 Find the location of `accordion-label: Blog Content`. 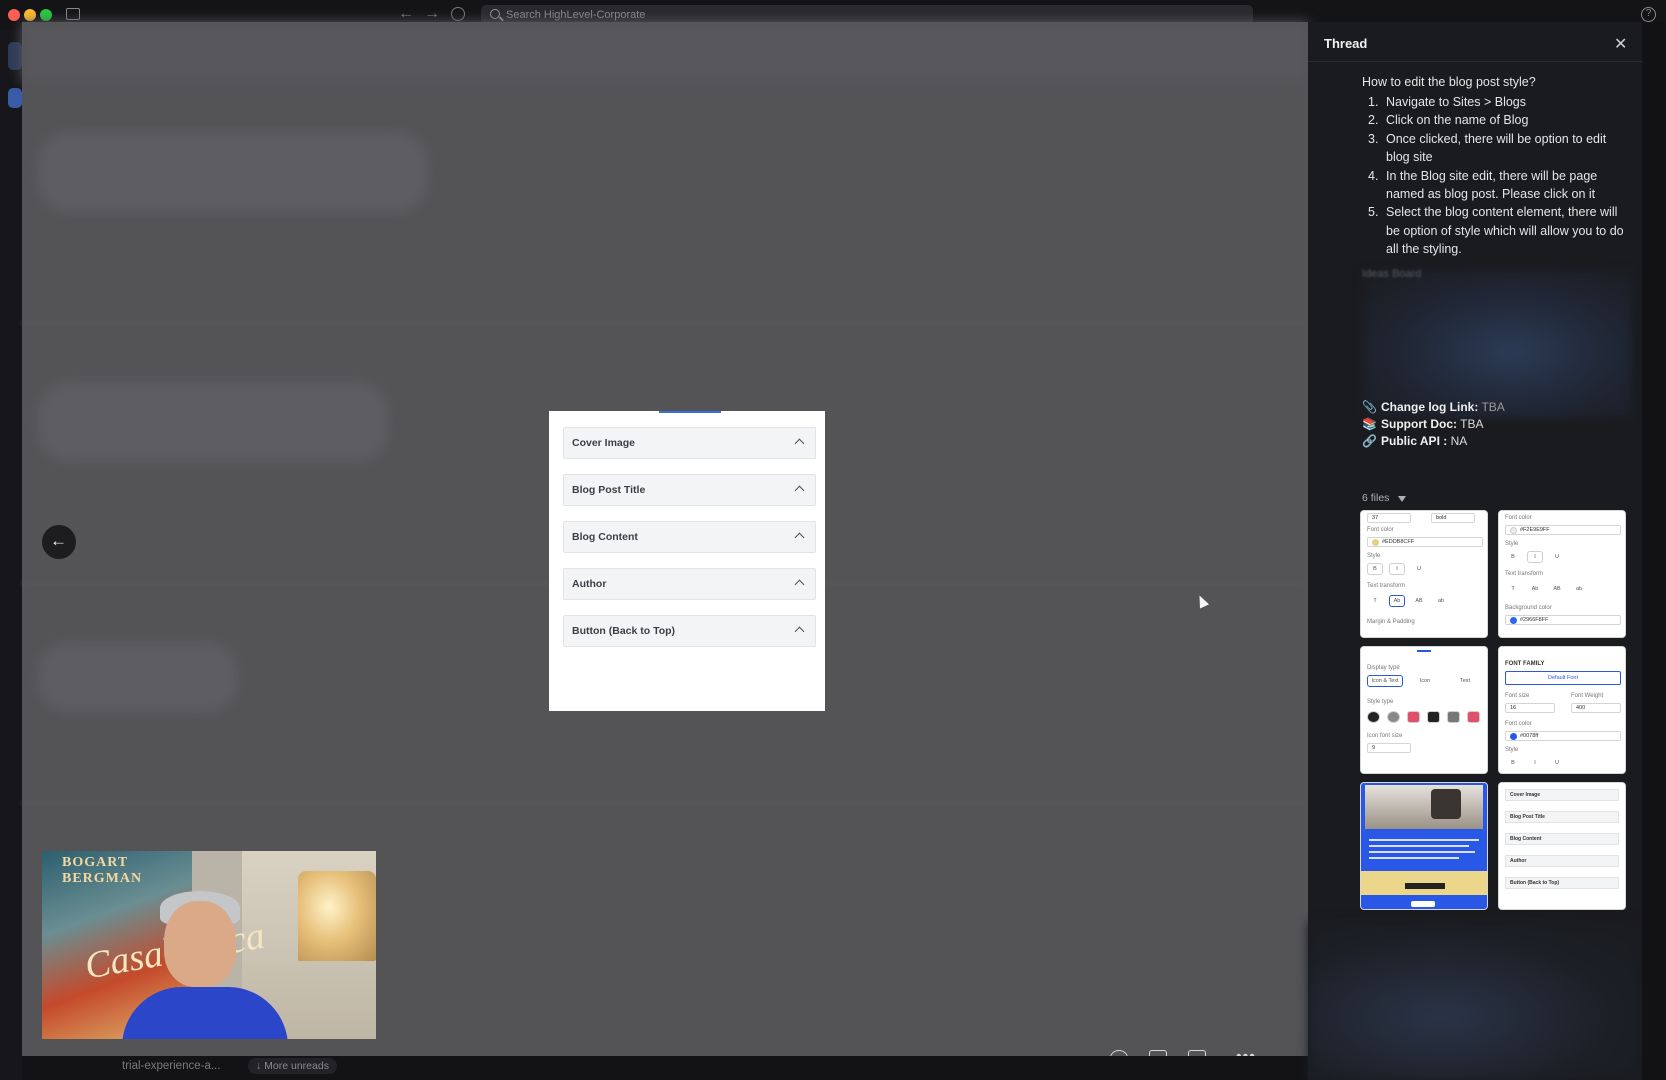

accordion-label: Blog Content is located at coordinates (605, 537).